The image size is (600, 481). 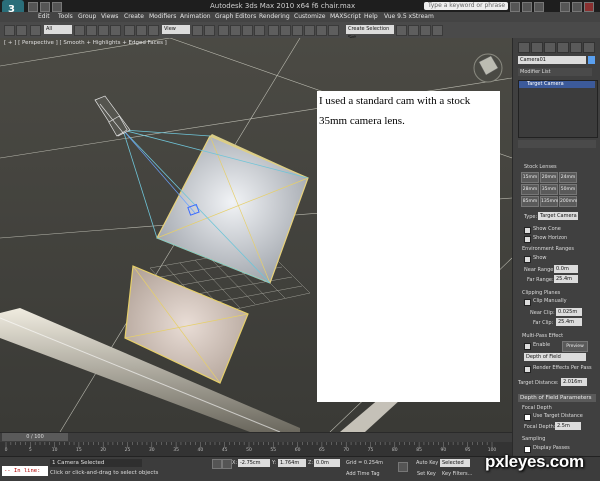 What do you see at coordinates (235, 30) in the screenshot?
I see `angle-snap-icon` at bounding box center [235, 30].